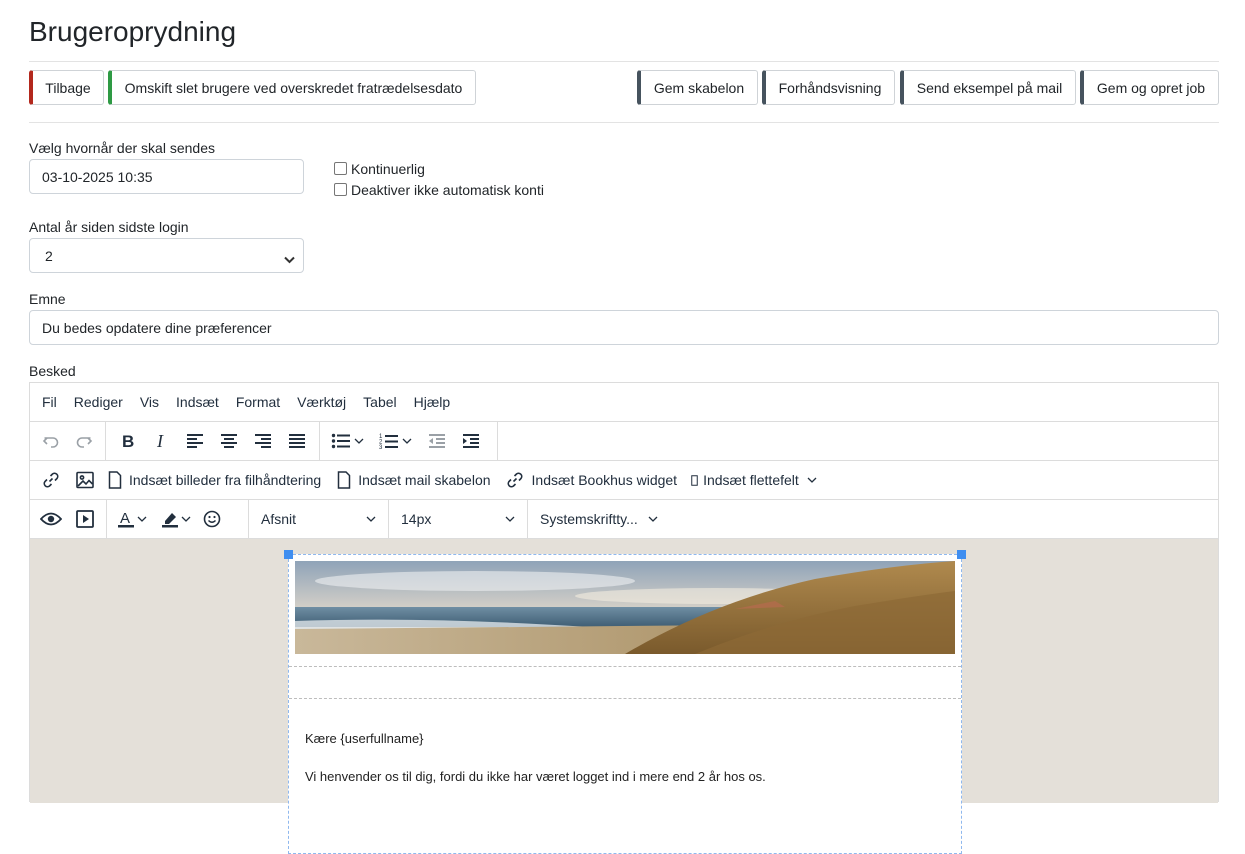 This screenshot has width=1245, height=854. I want to click on insert-images-label: Indsæt billeder fra filhåndtering, so click(225, 480).